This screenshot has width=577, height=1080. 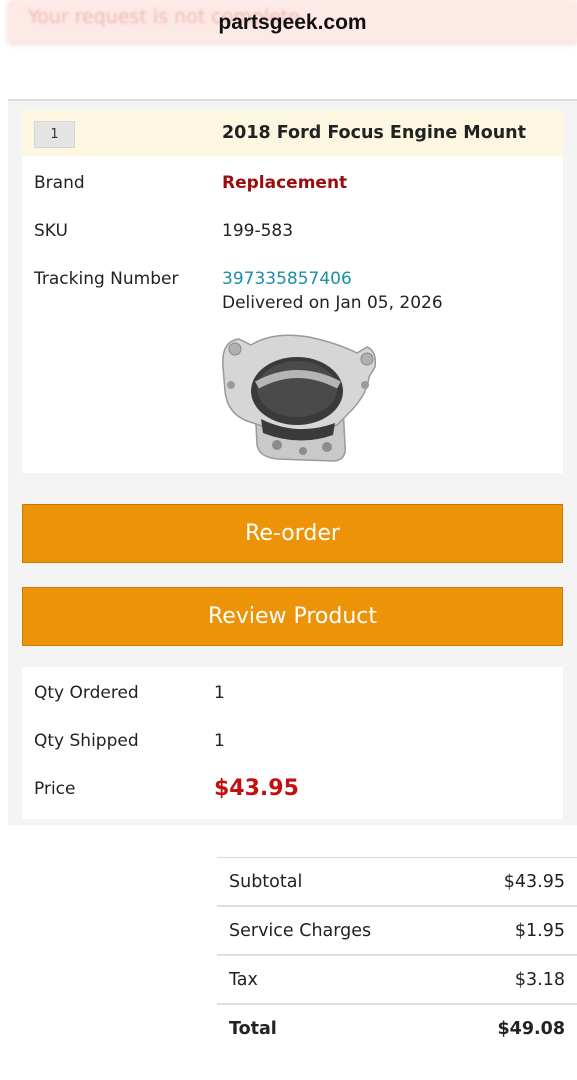 What do you see at coordinates (266, 882) in the screenshot?
I see `subtotal-label: Subtotal` at bounding box center [266, 882].